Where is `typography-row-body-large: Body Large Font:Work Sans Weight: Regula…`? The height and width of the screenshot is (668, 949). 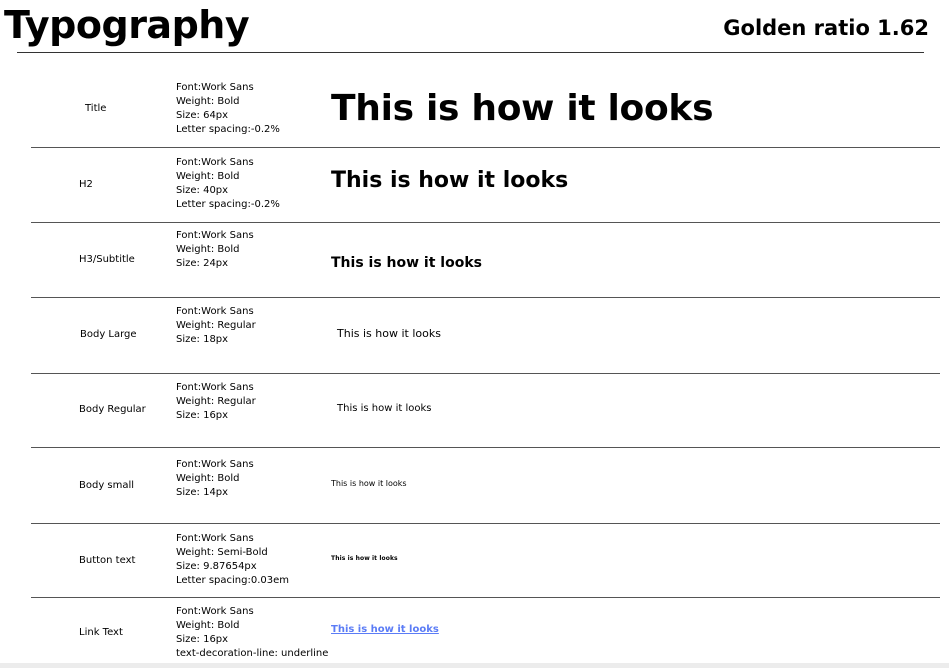 typography-row-body-large: Body Large Font:Work Sans Weight: Regula… is located at coordinates (485, 336).